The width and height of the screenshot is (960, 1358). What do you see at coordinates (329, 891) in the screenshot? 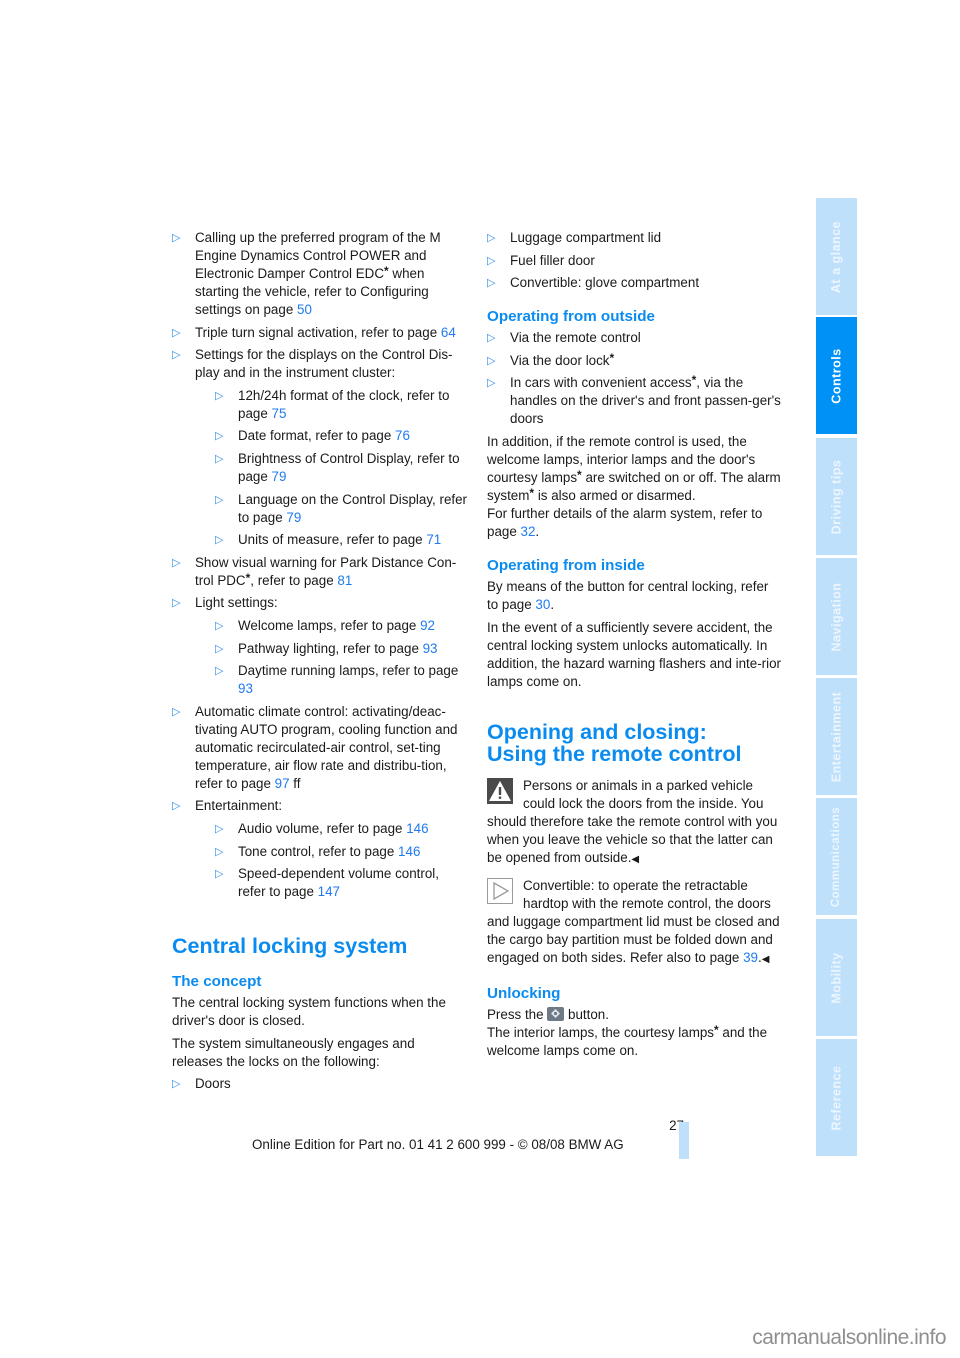
I see `page-link: 147` at bounding box center [329, 891].